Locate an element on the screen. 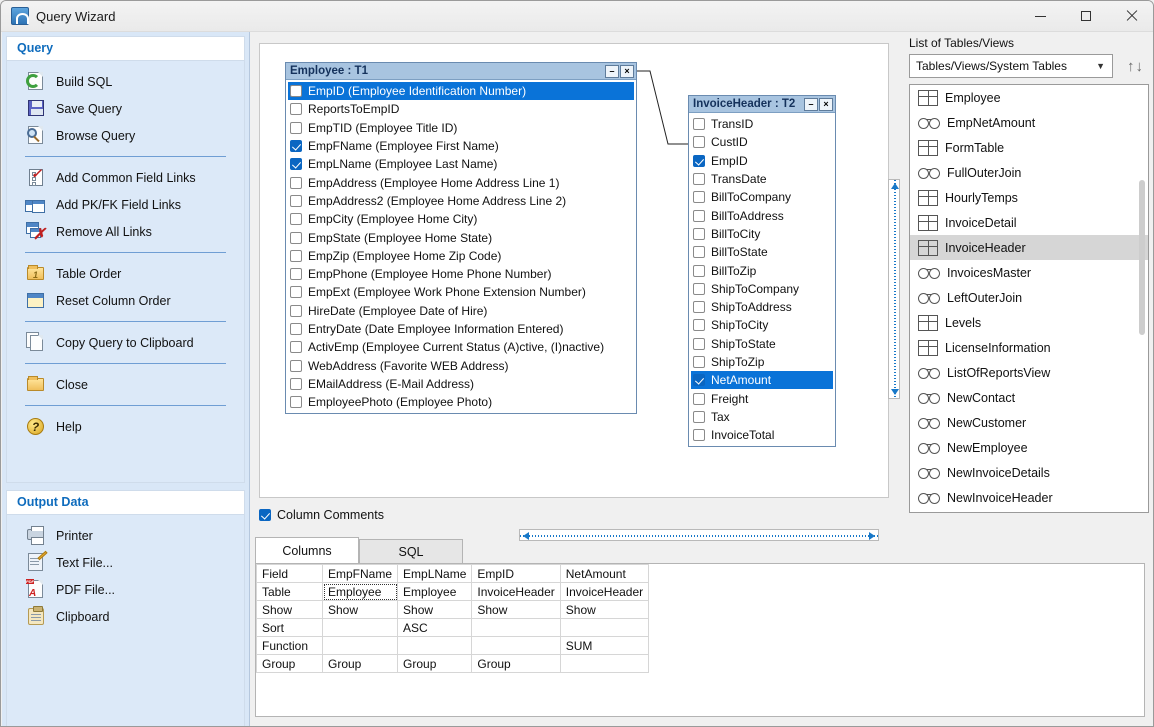  list-item: Levels is located at coordinates (1029, 322).